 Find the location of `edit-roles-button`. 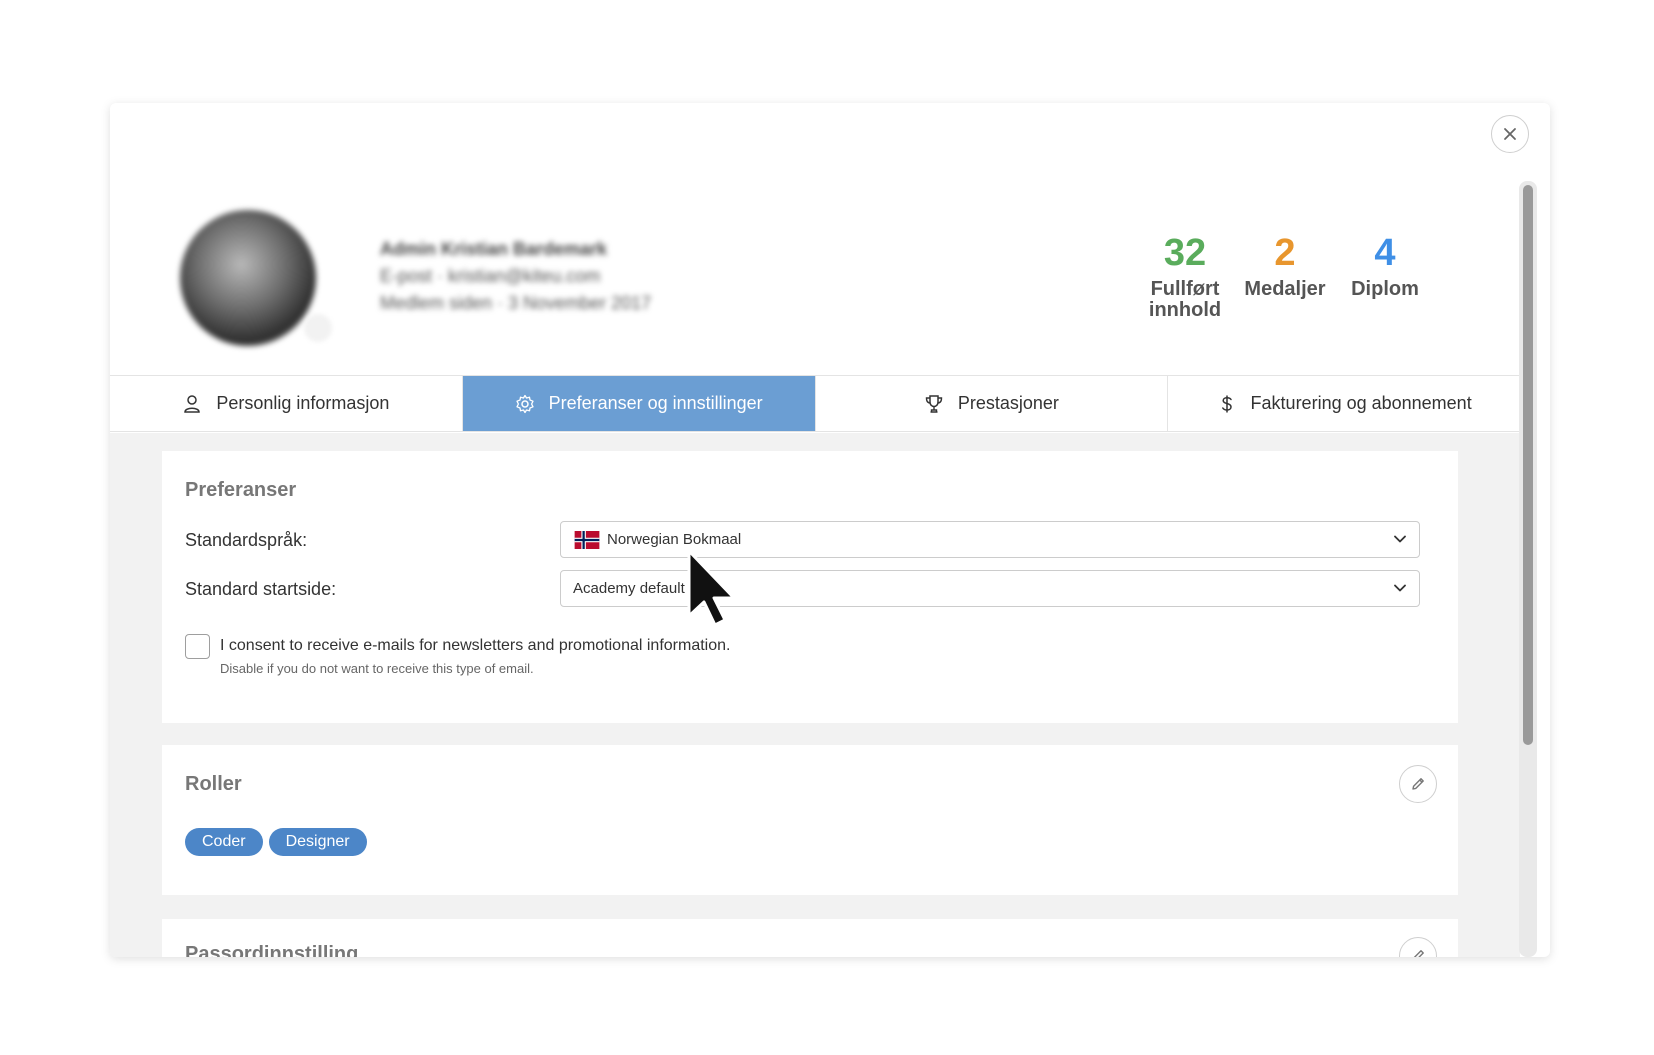

edit-roles-button is located at coordinates (1418, 784).